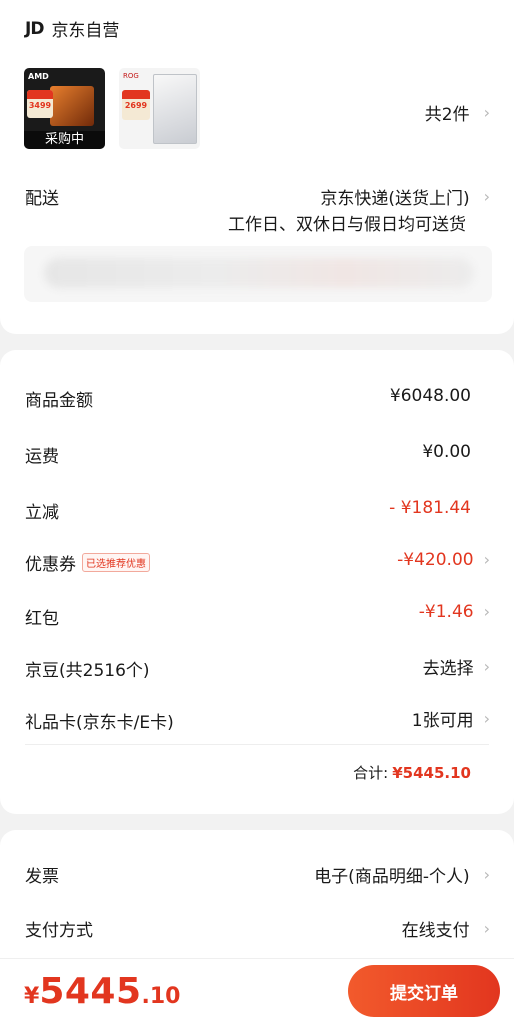 The width and height of the screenshot is (514, 1024). What do you see at coordinates (85, 31) in the screenshot?
I see `store-name: 京东自营` at bounding box center [85, 31].